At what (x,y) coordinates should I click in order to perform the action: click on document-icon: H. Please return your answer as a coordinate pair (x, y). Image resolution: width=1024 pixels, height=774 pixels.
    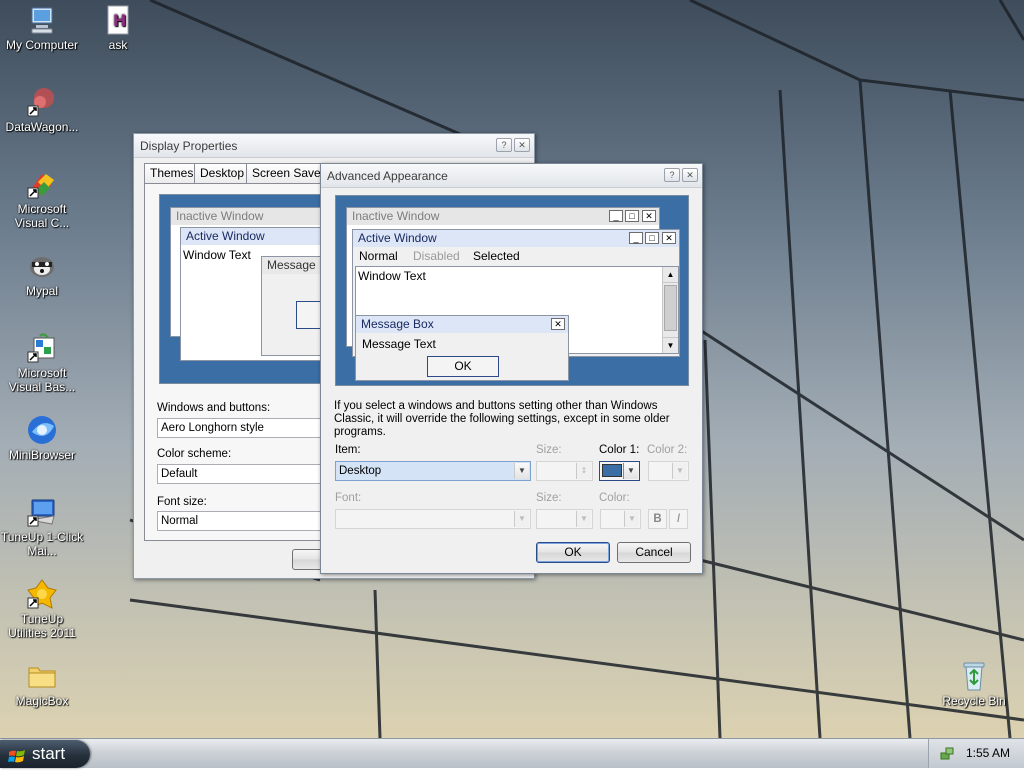
    Looking at the image, I should click on (118, 20).